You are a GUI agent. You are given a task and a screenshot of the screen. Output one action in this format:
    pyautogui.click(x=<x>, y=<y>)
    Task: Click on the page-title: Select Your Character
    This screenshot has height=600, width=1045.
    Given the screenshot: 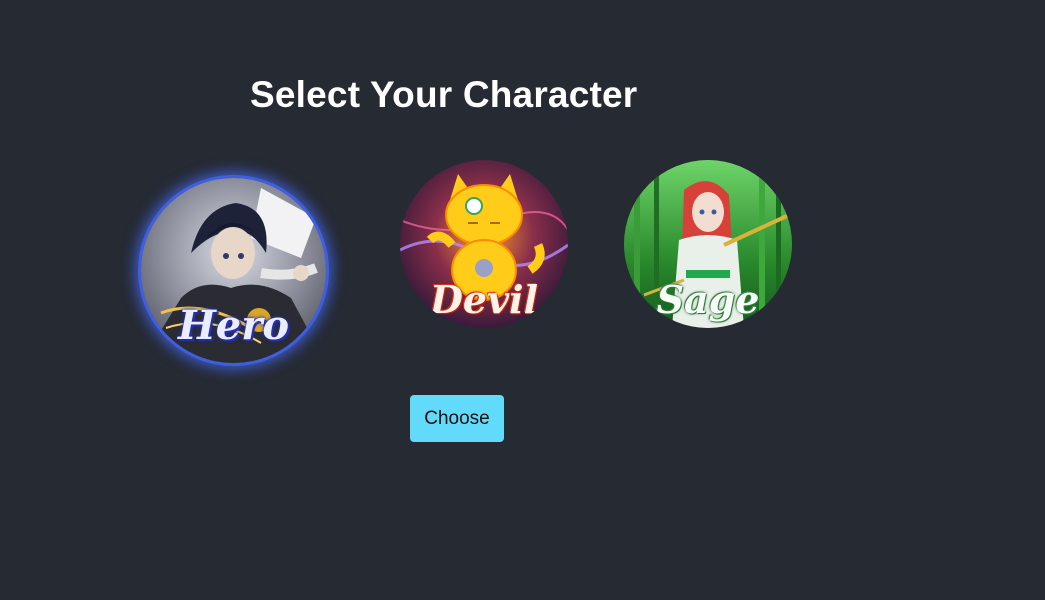 What is the action you would take?
    pyautogui.click(x=444, y=94)
    